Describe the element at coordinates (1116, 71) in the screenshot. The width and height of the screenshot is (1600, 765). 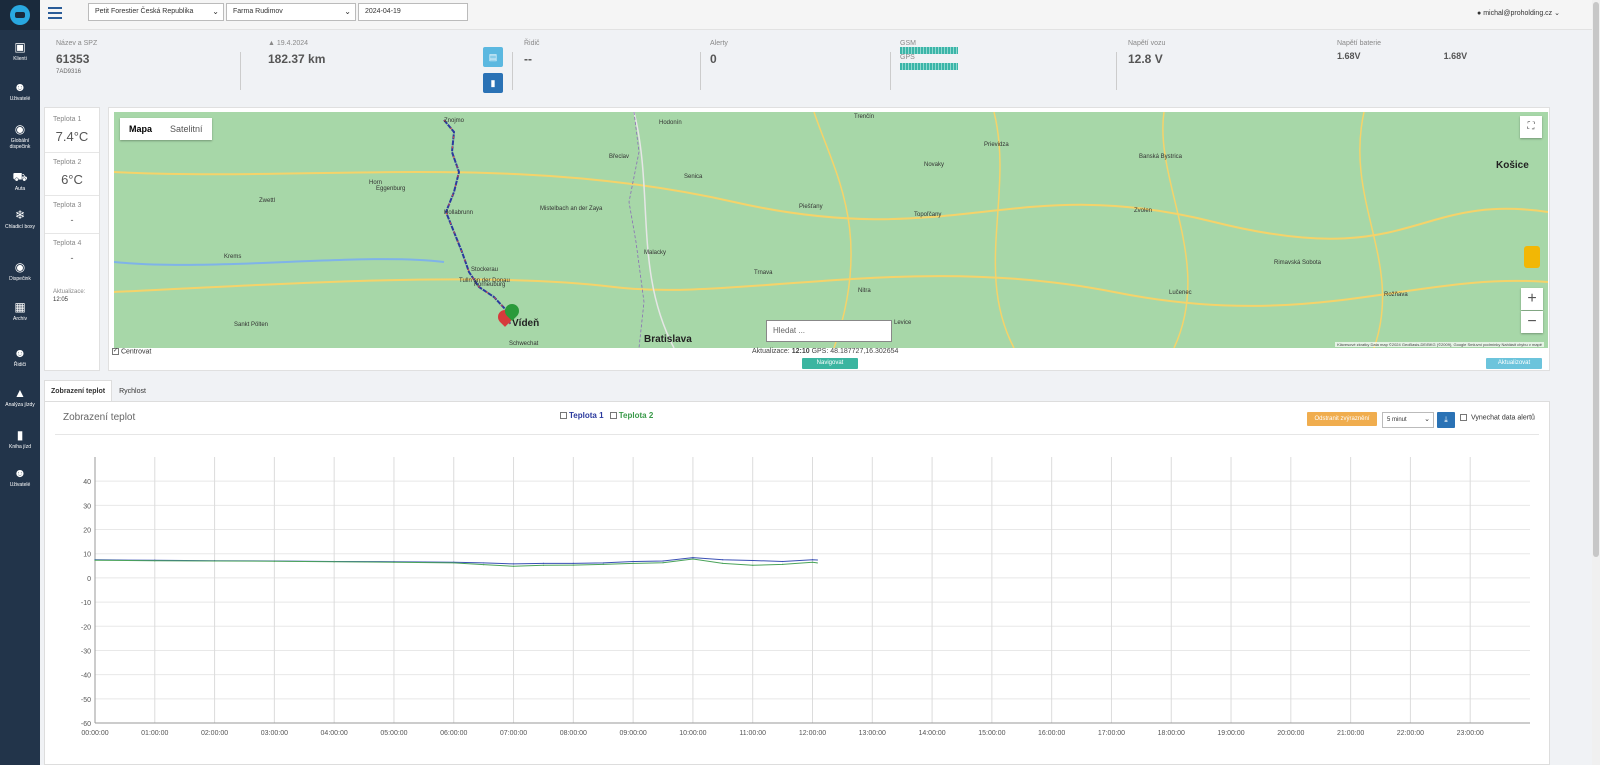
I see `divider` at that location.